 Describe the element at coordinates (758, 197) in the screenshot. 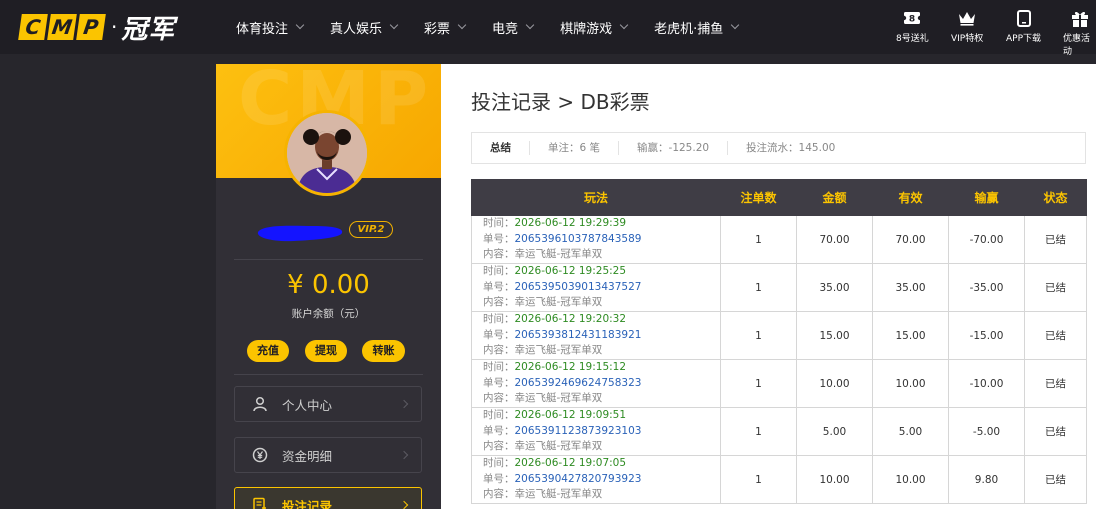

I see `column-header: 注单数` at that location.